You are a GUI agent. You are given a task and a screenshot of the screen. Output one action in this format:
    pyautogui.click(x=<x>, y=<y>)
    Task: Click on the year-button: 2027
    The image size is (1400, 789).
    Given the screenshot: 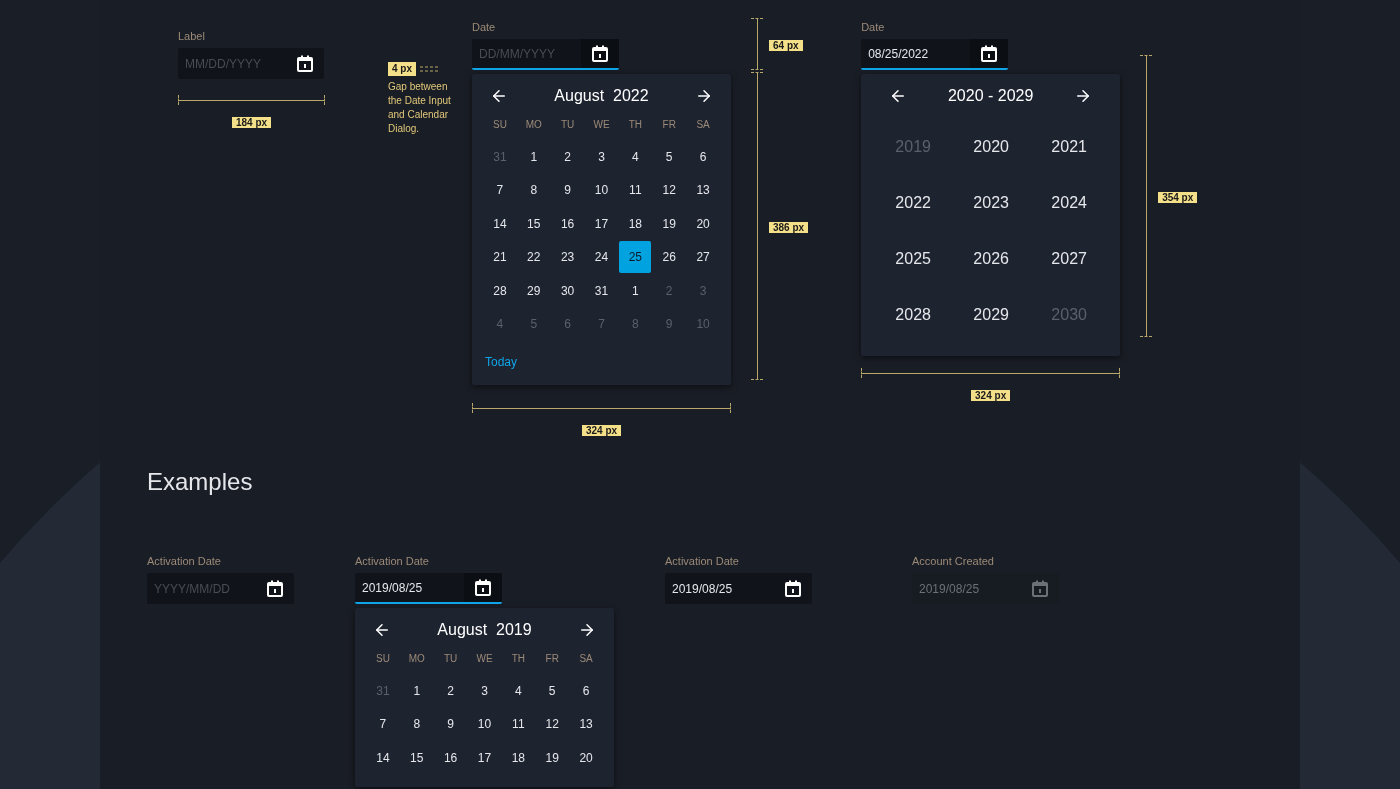 What is the action you would take?
    pyautogui.click(x=1069, y=259)
    